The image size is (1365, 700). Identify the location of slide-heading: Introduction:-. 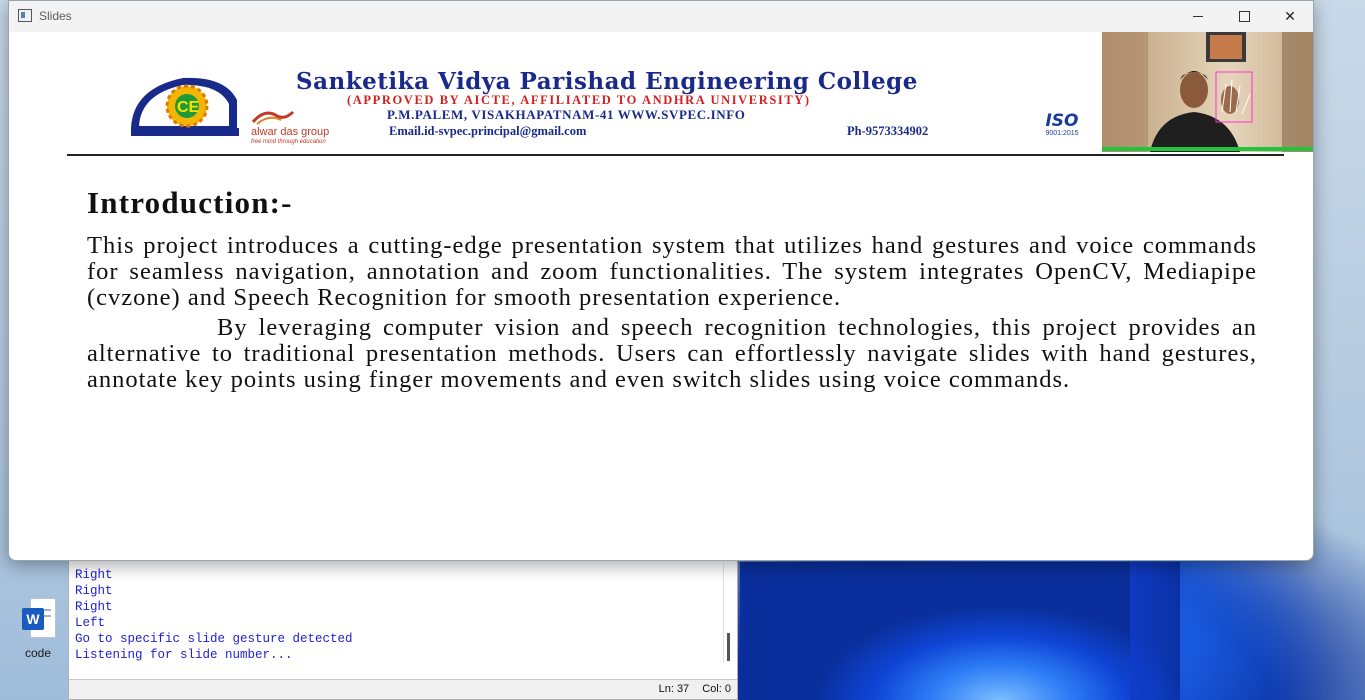
(190, 202).